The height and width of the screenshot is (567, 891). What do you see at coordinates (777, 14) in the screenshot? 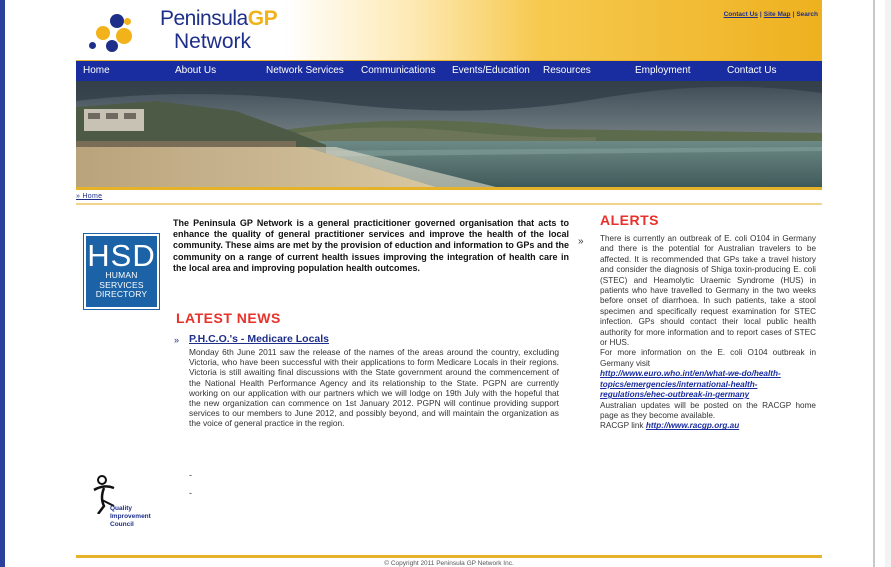
I see `site-map-link: Site Map` at bounding box center [777, 14].